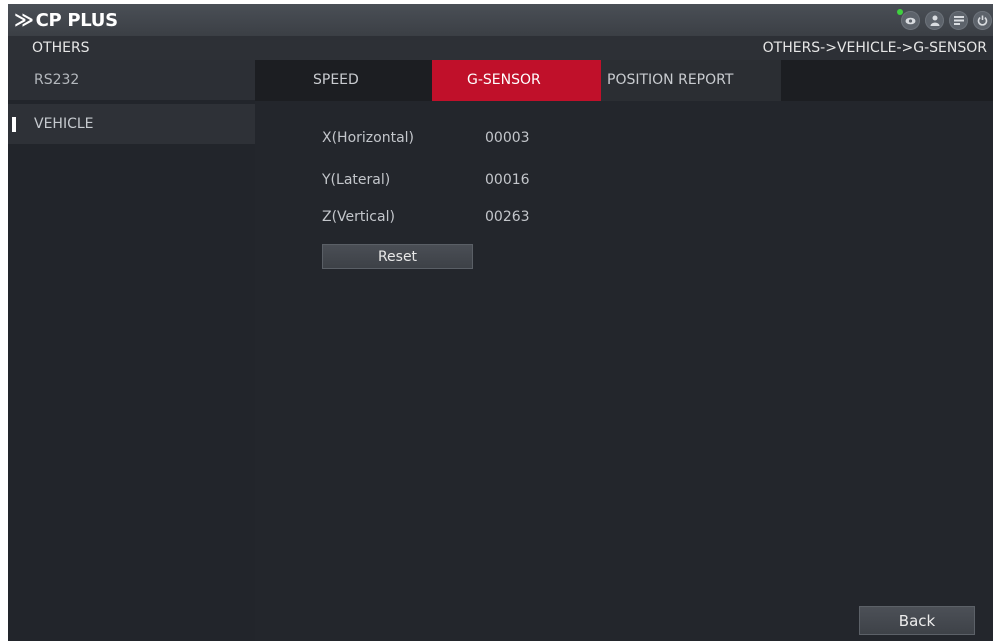  Describe the element at coordinates (507, 217) in the screenshot. I see `z-vertical-value: 00263` at that location.